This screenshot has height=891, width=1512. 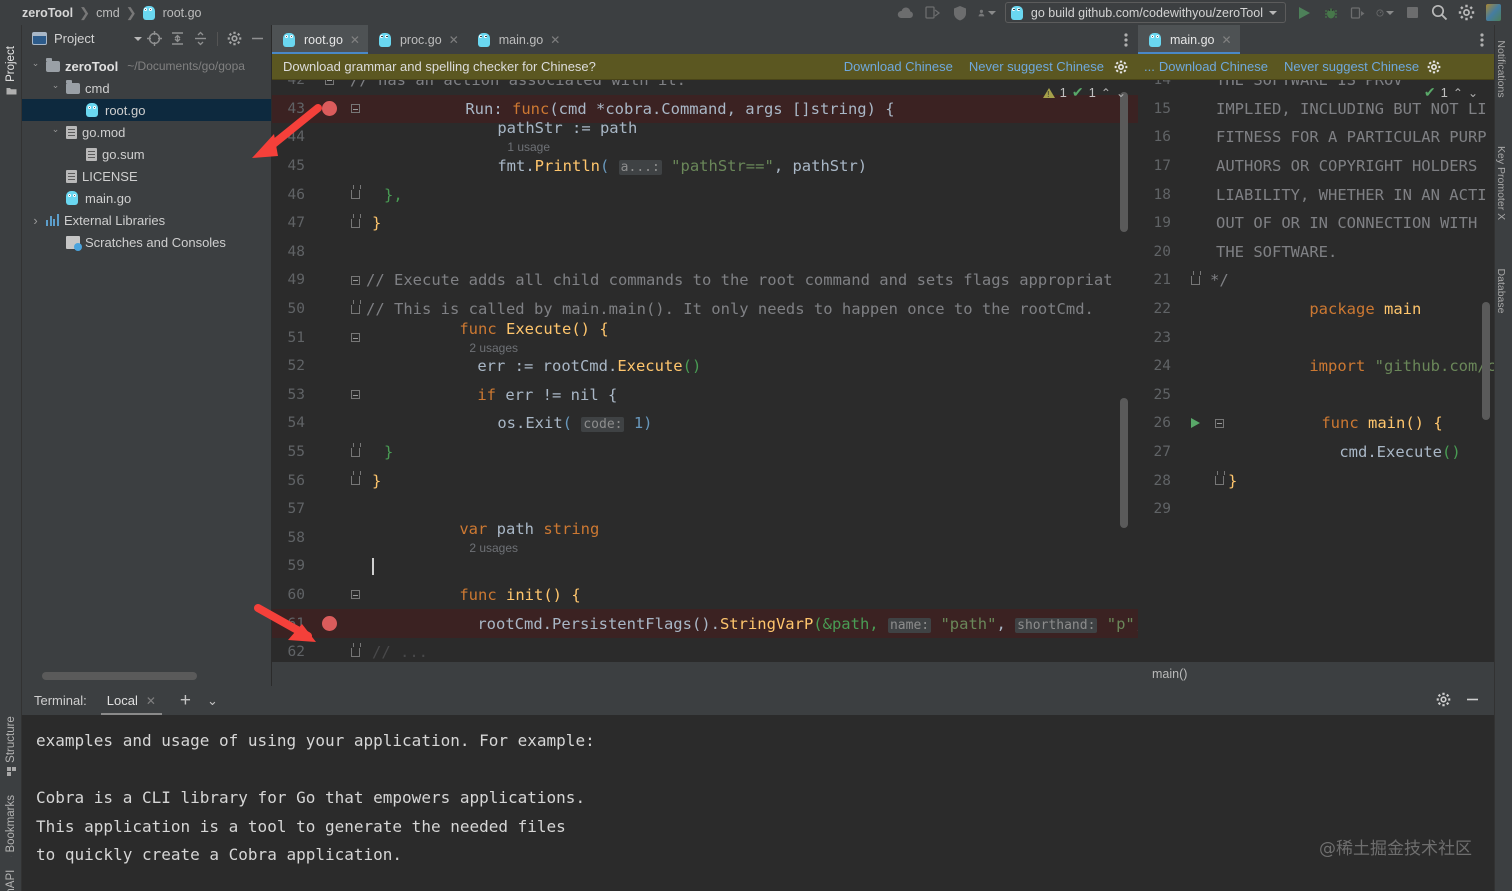 What do you see at coordinates (1501, 291) in the screenshot?
I see `rail-tab-database: Database` at bounding box center [1501, 291].